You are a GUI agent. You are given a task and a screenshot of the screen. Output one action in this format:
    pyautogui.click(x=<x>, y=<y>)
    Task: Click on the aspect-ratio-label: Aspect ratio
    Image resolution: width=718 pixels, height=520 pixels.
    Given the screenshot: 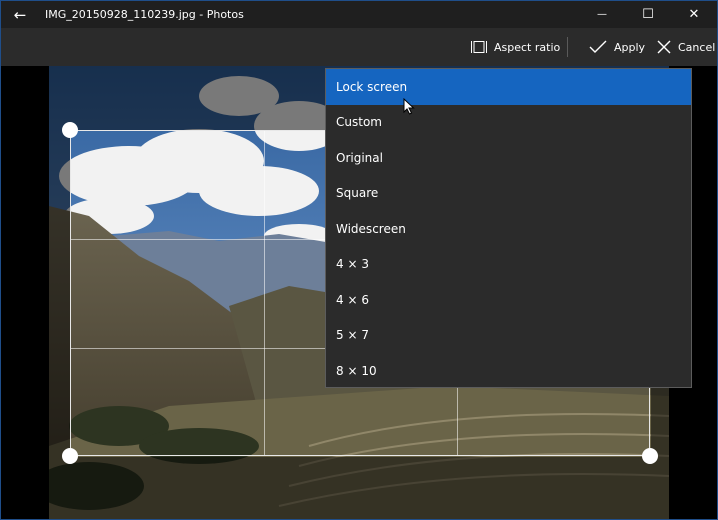 What is the action you would take?
    pyautogui.click(x=527, y=47)
    